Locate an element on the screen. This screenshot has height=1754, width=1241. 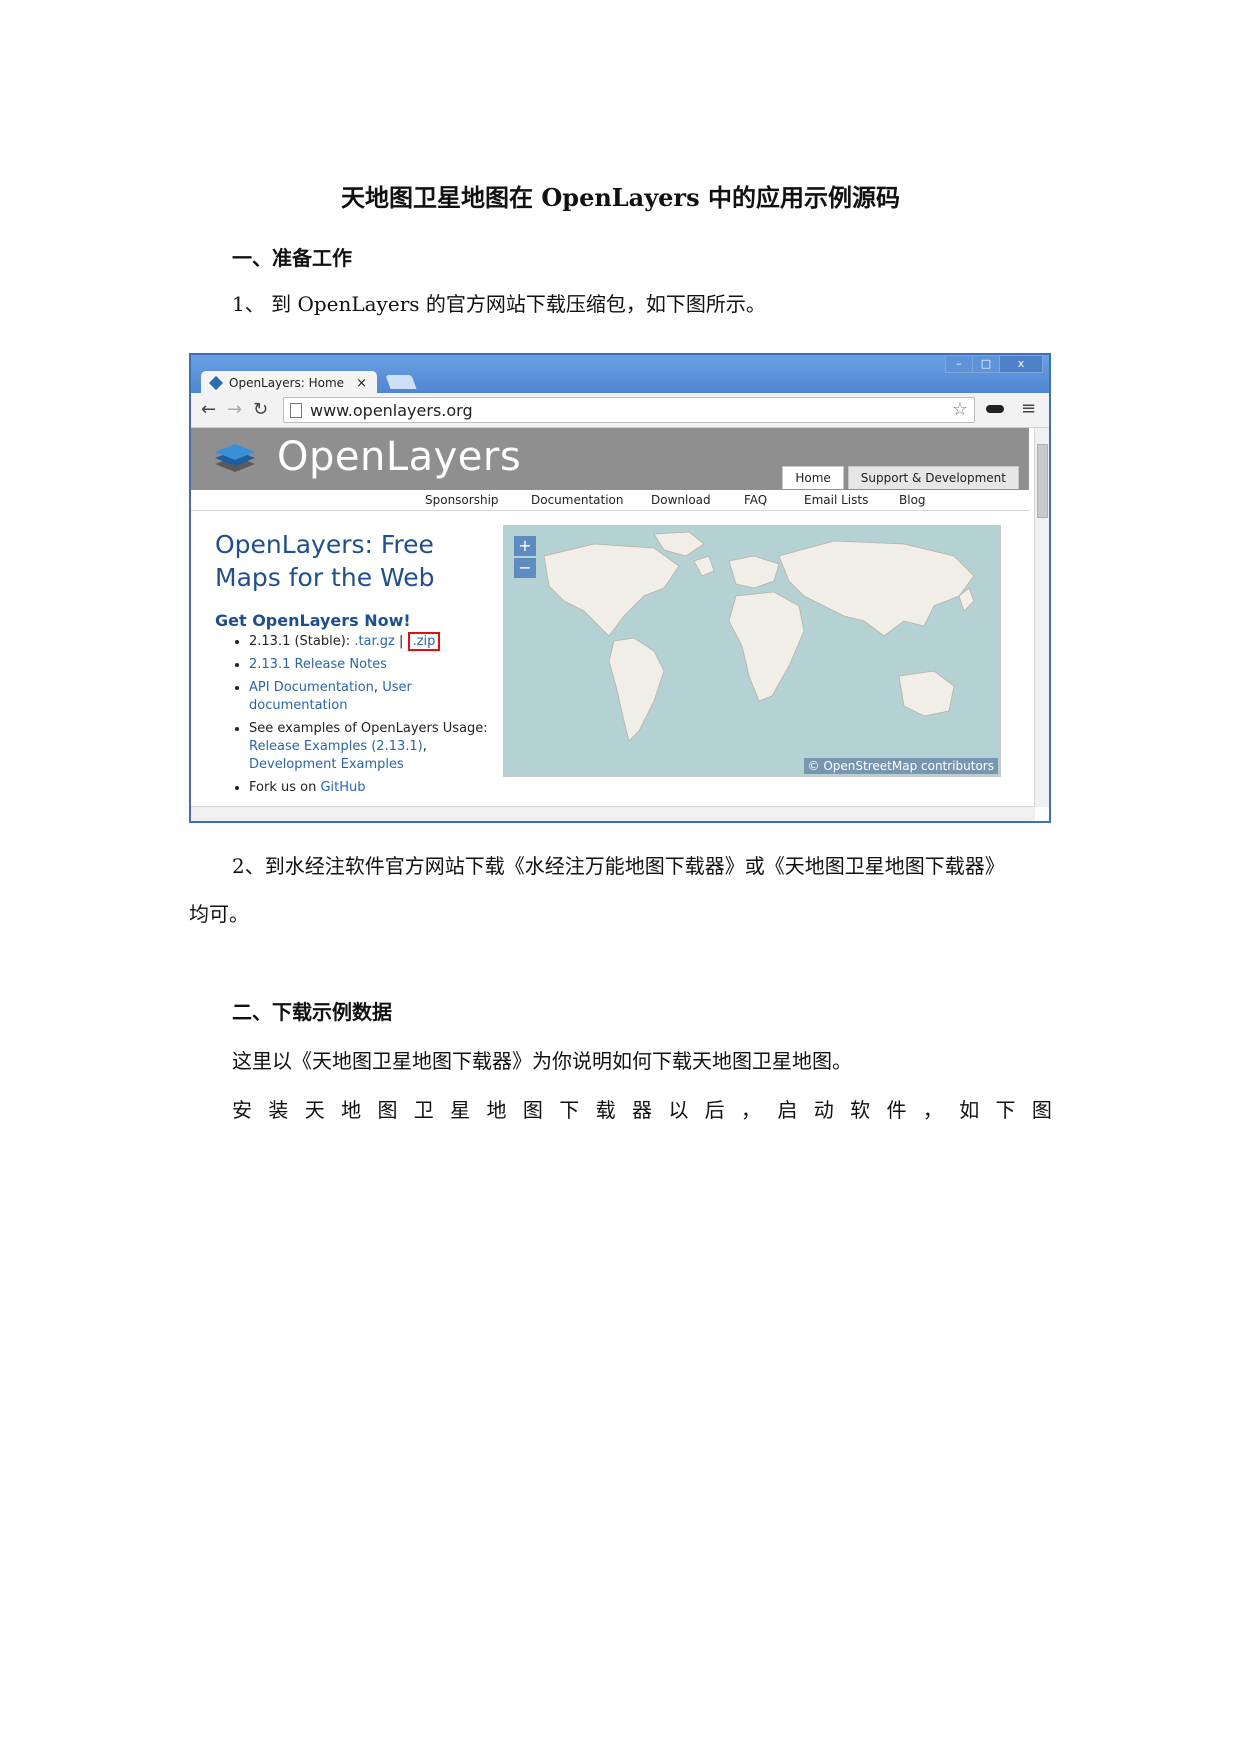
nav-faq: FAQ is located at coordinates (755, 500).